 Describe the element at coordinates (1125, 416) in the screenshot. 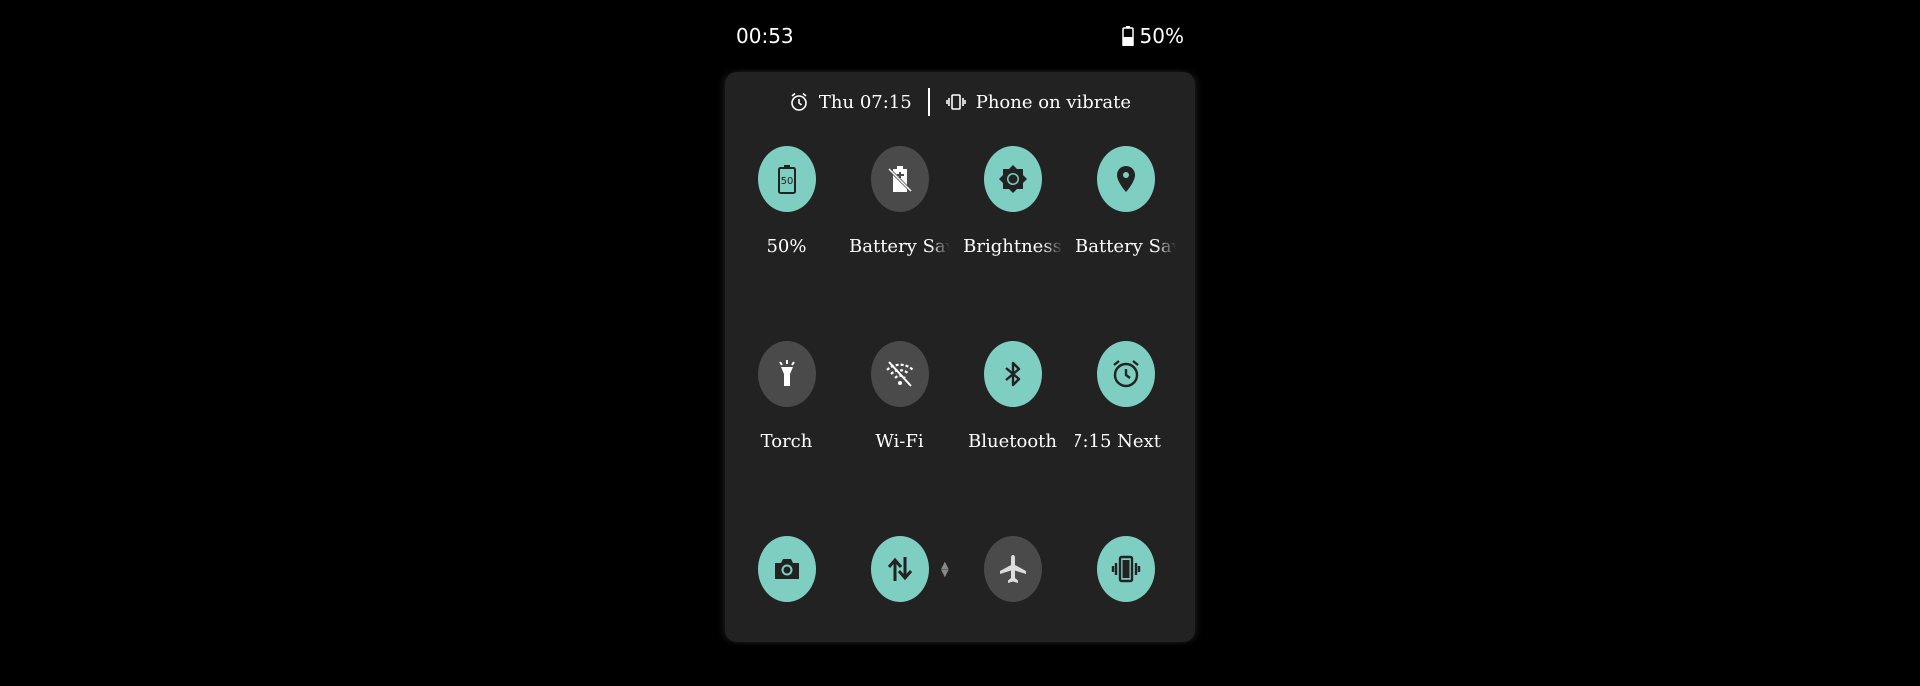

I see `tile-next-alarm: 7:15 Next` at that location.